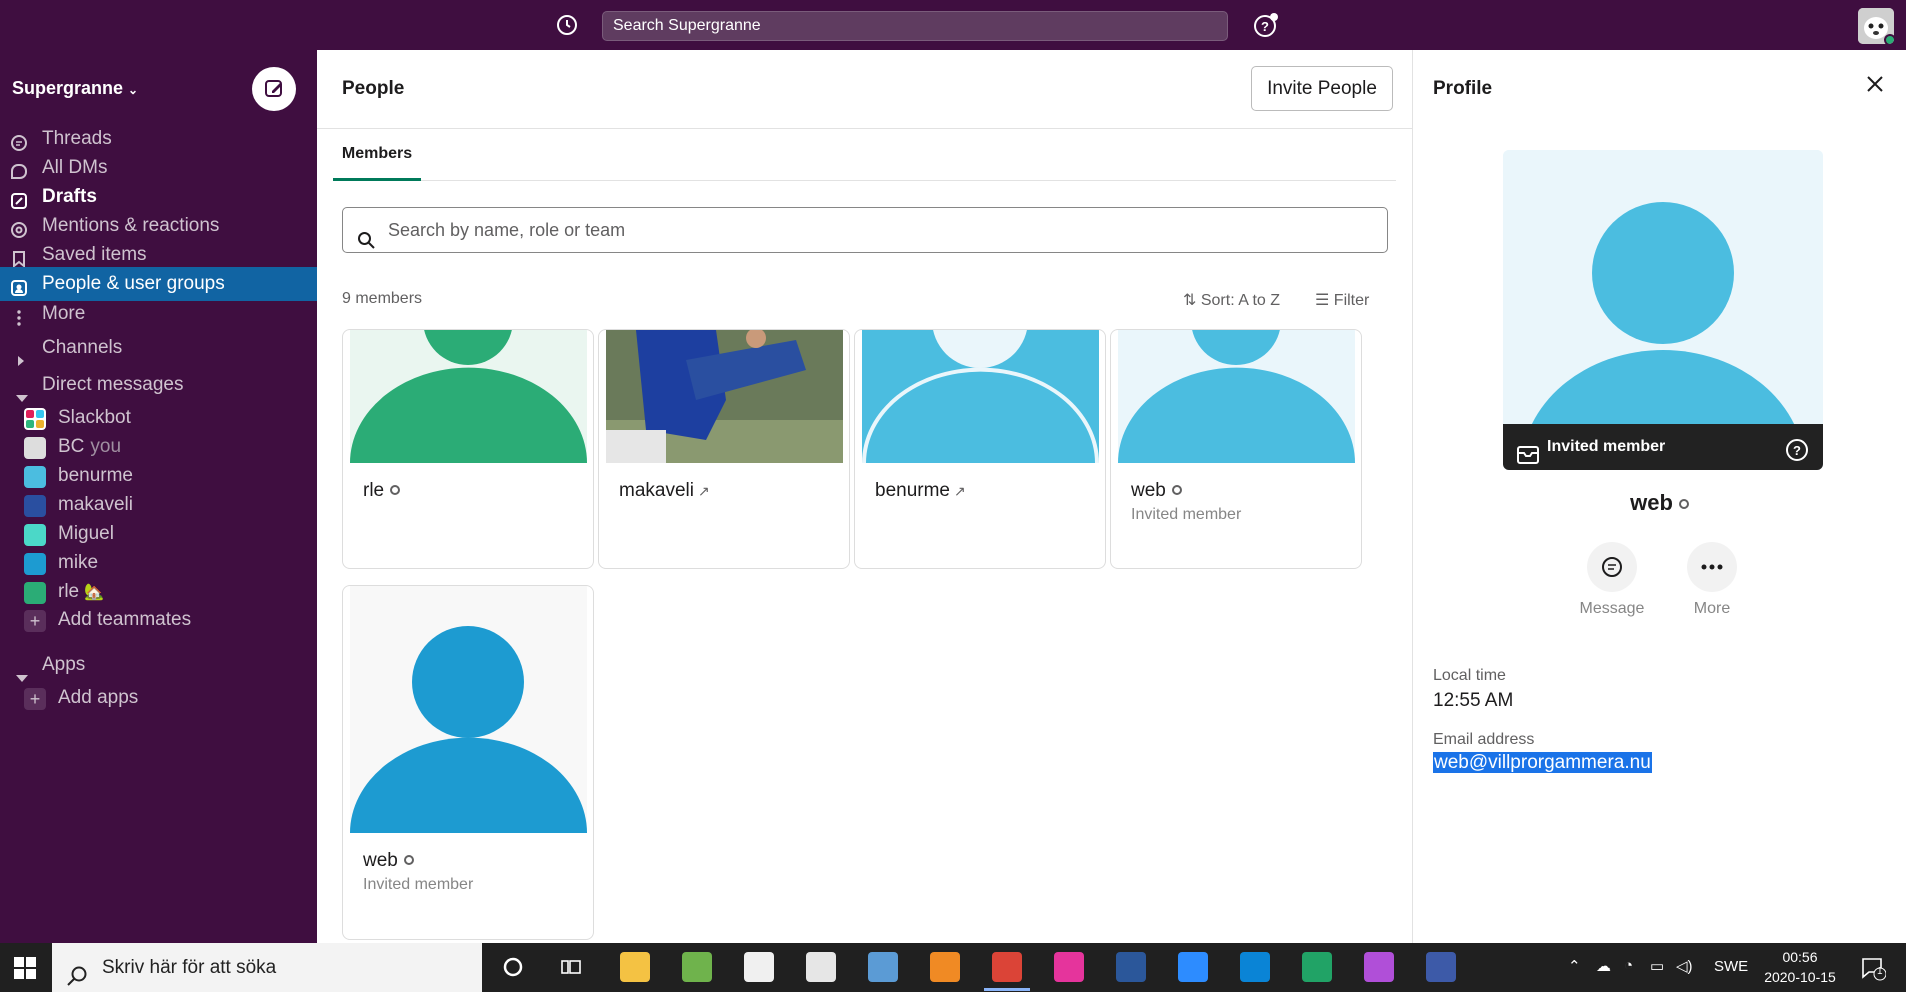  Describe the element at coordinates (35, 593) in the screenshot. I see `rle-avatar` at that location.